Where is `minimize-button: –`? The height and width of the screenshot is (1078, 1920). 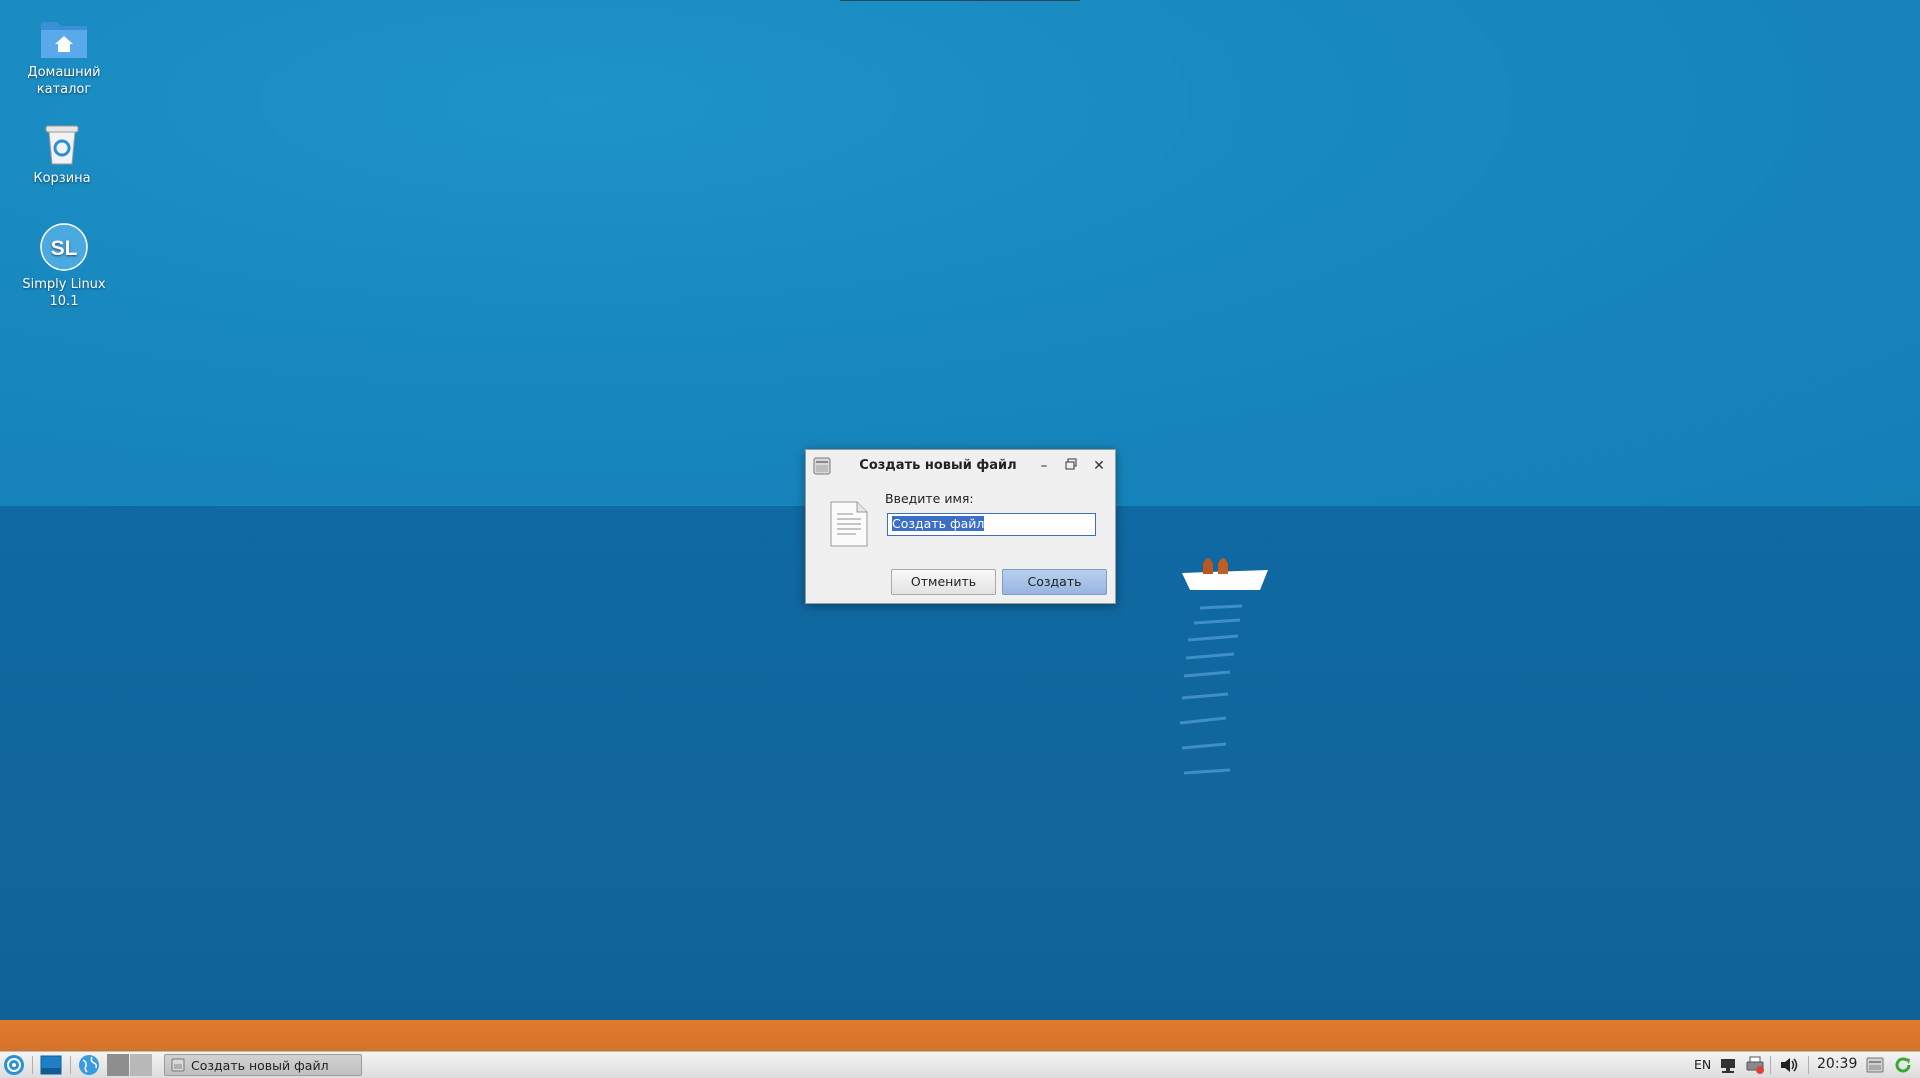 minimize-button: – is located at coordinates (1044, 466).